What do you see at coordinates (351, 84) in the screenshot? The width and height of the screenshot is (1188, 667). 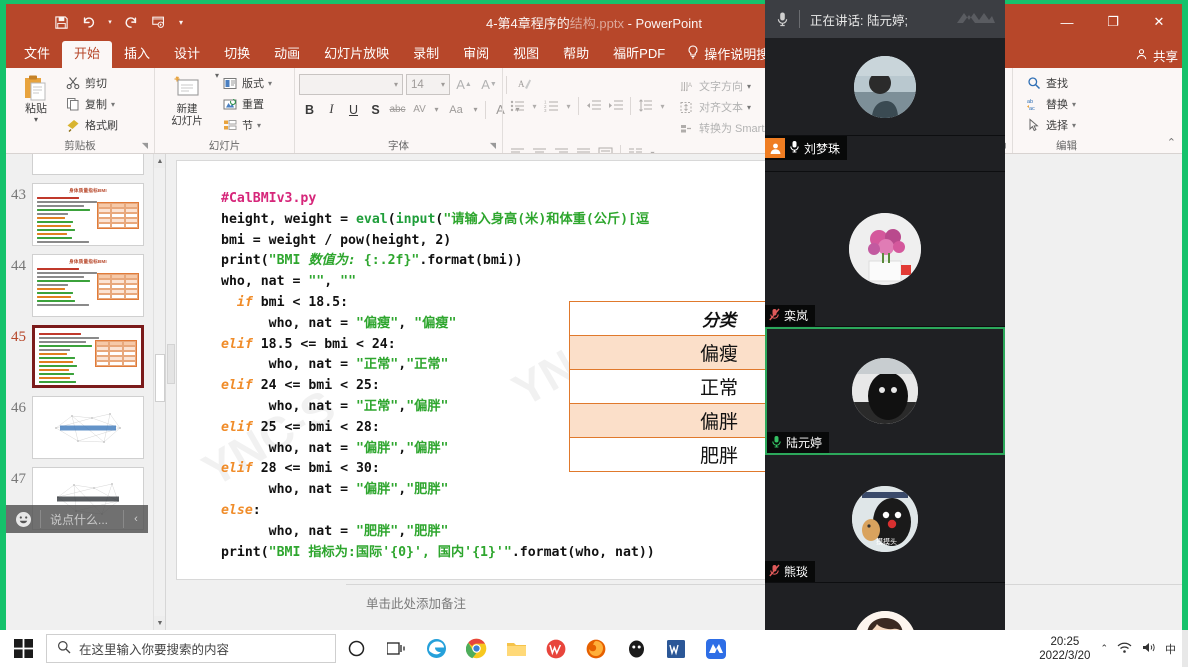 I see `font-name-input: ▾` at bounding box center [351, 84].